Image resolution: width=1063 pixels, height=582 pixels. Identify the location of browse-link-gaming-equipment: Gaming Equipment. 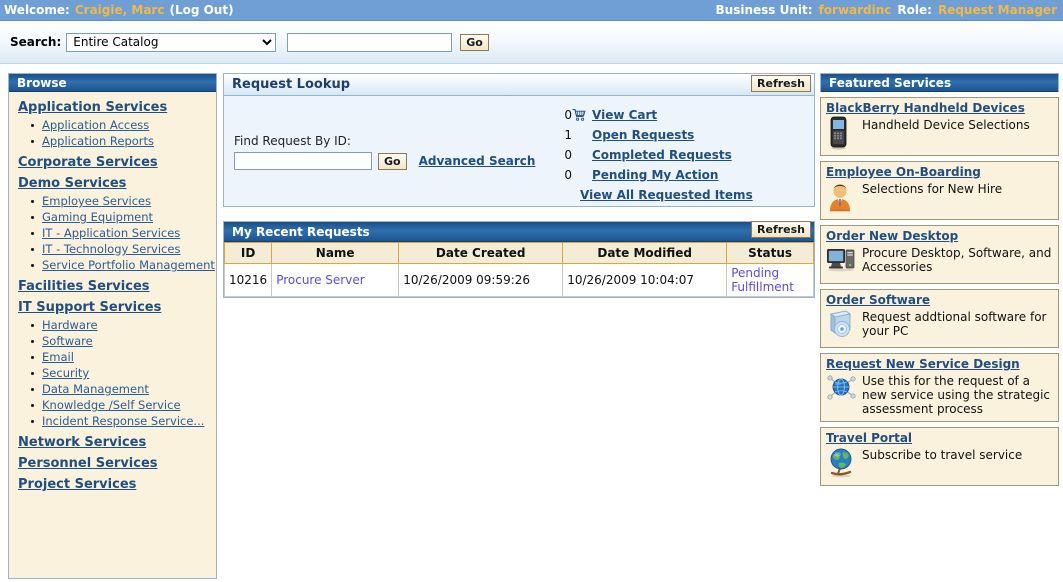
(97, 217).